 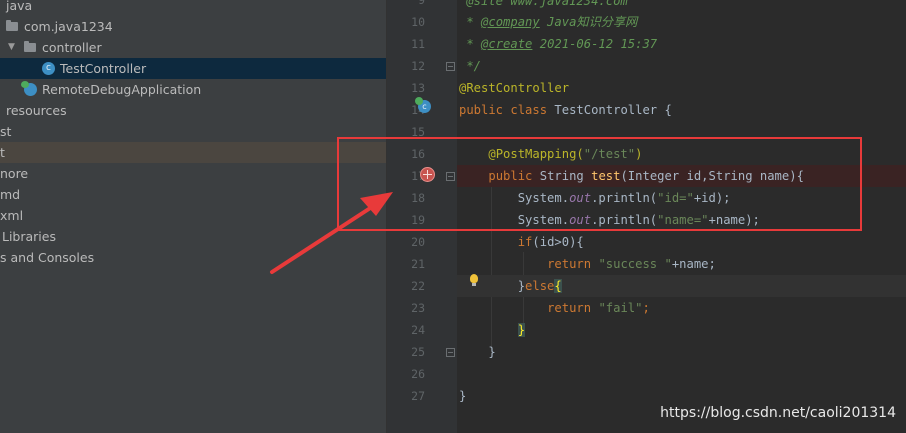 I want to click on watermark-text: https://blog.csdn.net/caoli201314, so click(x=778, y=413).